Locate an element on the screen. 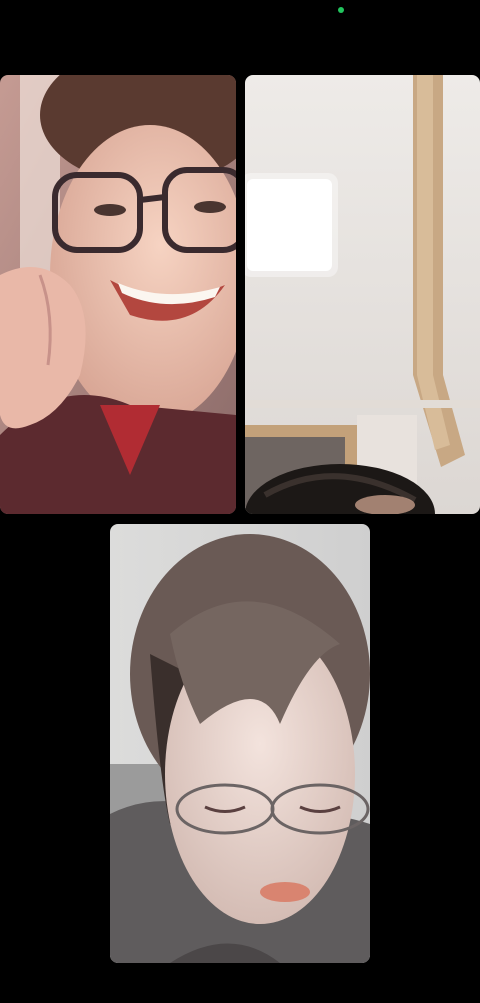 Image resolution: width=480 pixels, height=1003 pixels. camera-indicator-dot is located at coordinates (341, 10).